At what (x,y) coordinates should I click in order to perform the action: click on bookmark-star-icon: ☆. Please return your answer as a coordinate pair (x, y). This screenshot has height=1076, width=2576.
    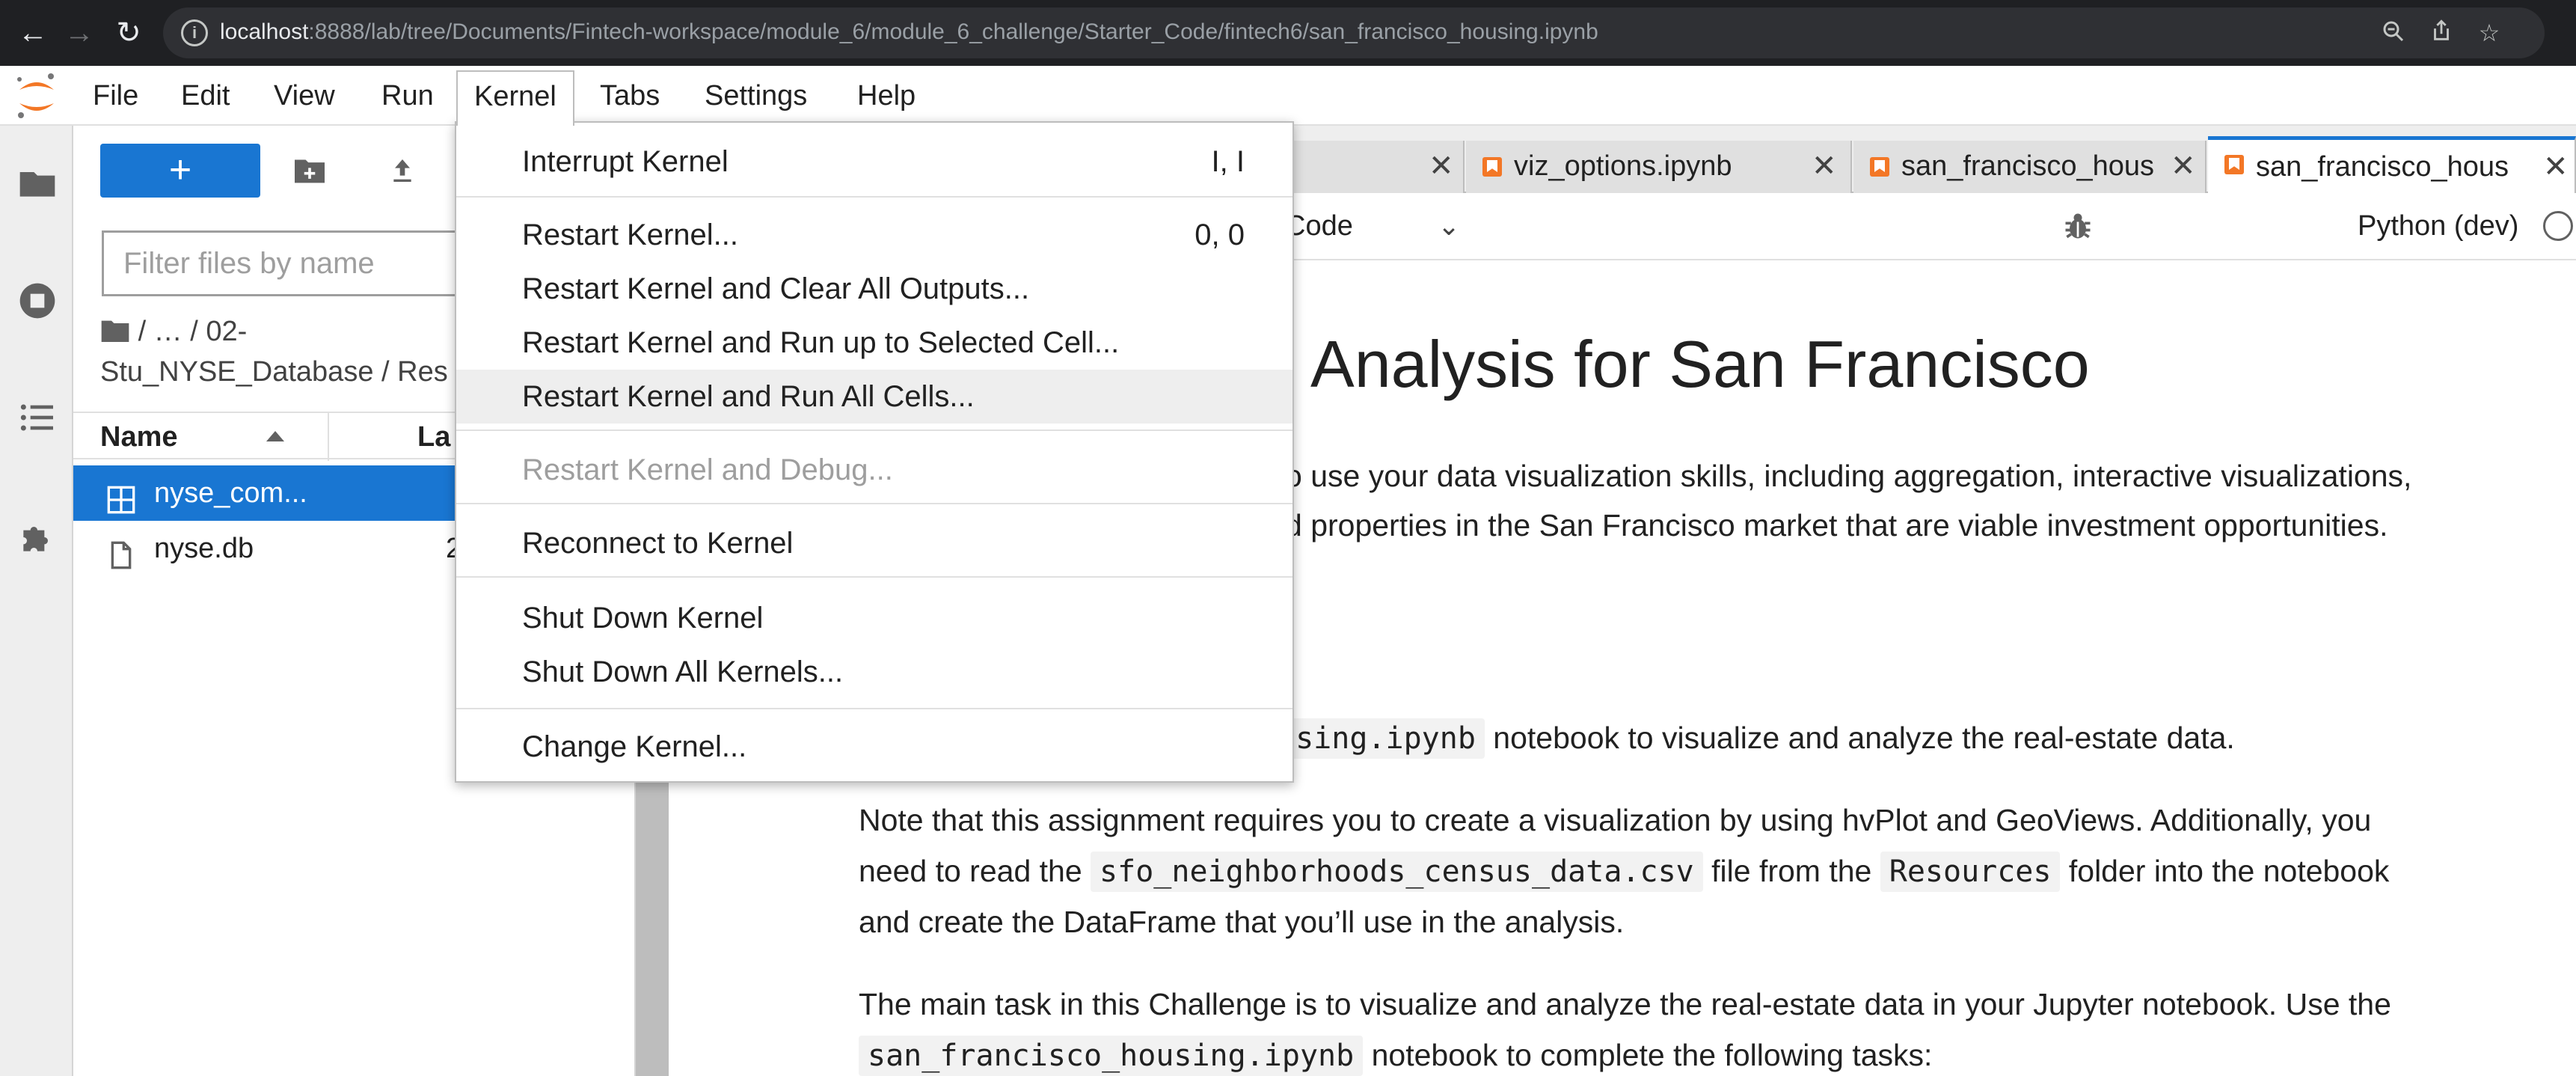
    Looking at the image, I should click on (2489, 33).